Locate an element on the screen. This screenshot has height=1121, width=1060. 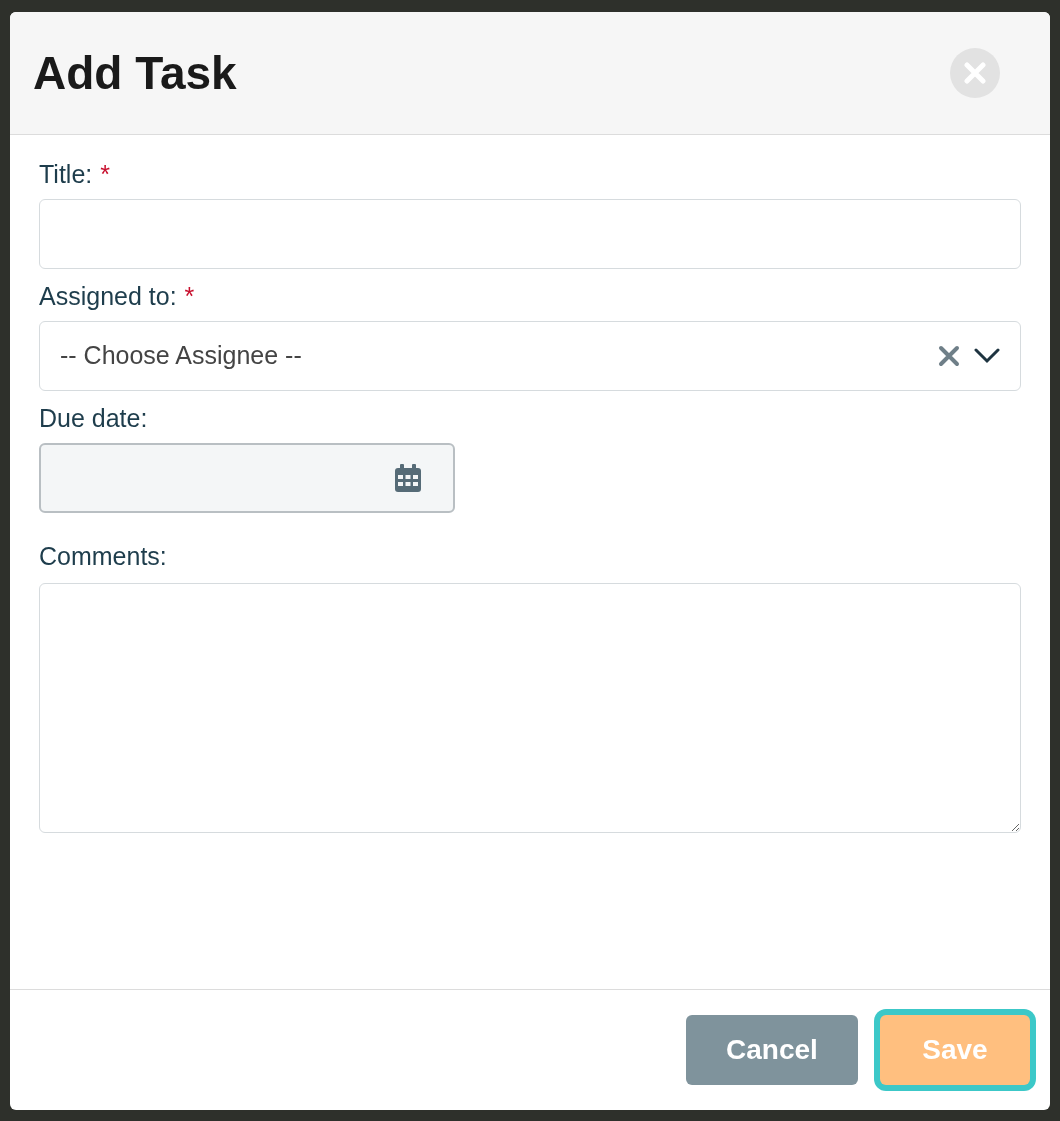
calendar-icon is located at coordinates (408, 478).